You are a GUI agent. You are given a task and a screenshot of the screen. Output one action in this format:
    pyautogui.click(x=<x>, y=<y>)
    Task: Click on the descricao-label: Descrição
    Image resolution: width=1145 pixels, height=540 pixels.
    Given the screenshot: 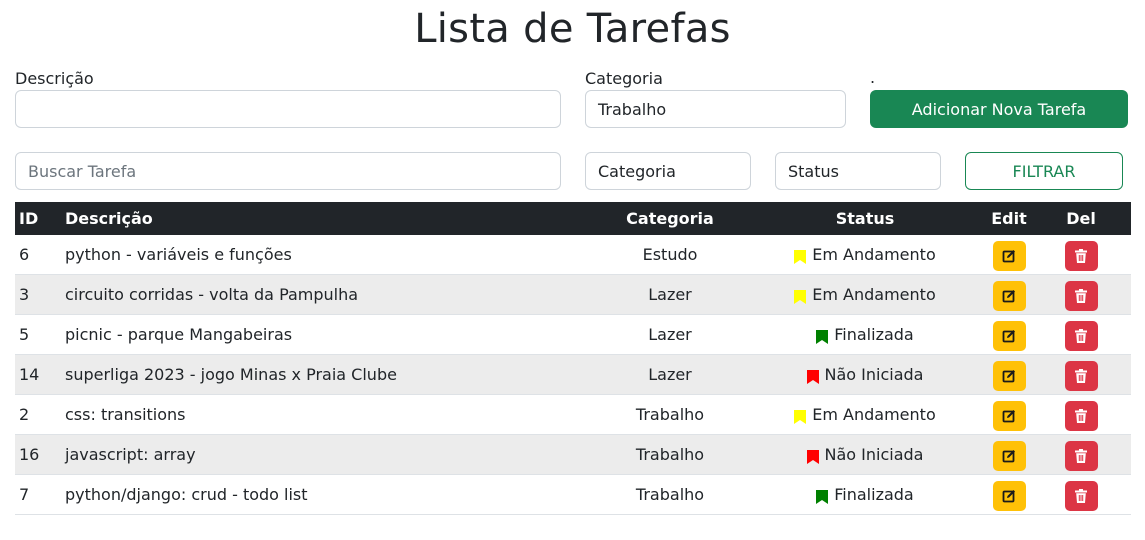 What is the action you would take?
    pyautogui.click(x=54, y=78)
    